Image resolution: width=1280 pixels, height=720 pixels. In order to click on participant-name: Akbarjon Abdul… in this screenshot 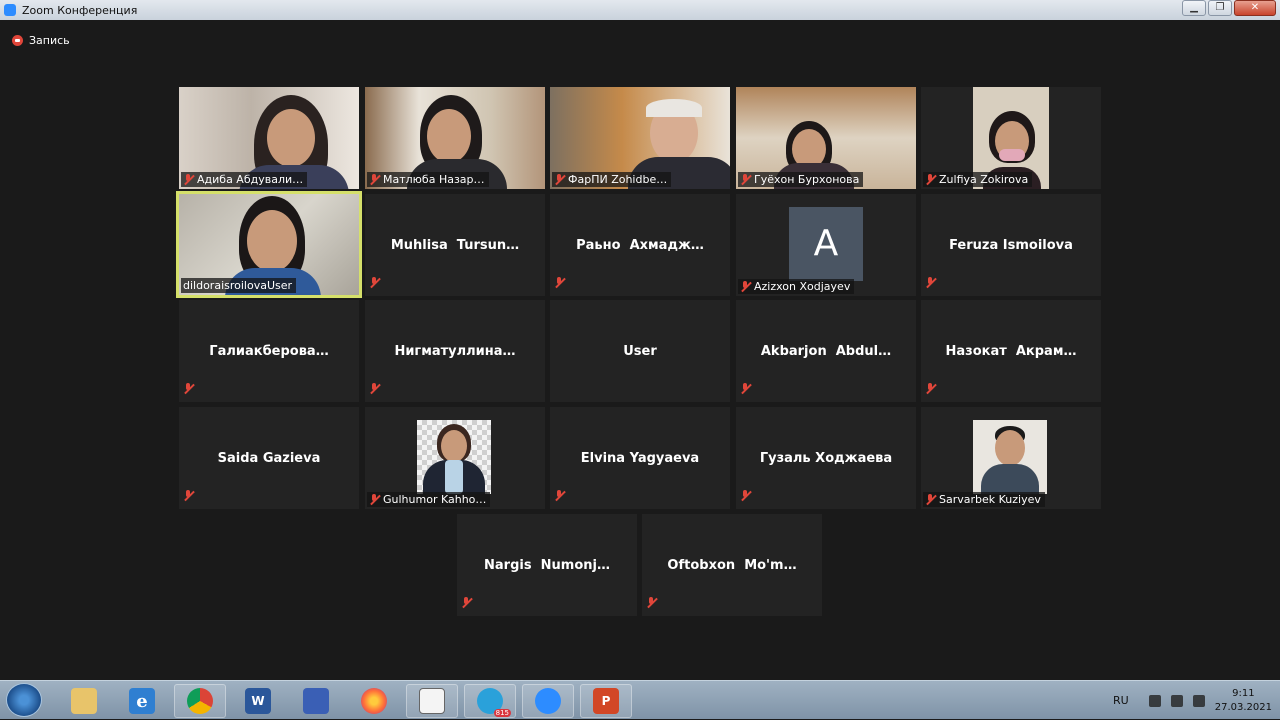, I will do `click(826, 351)`.